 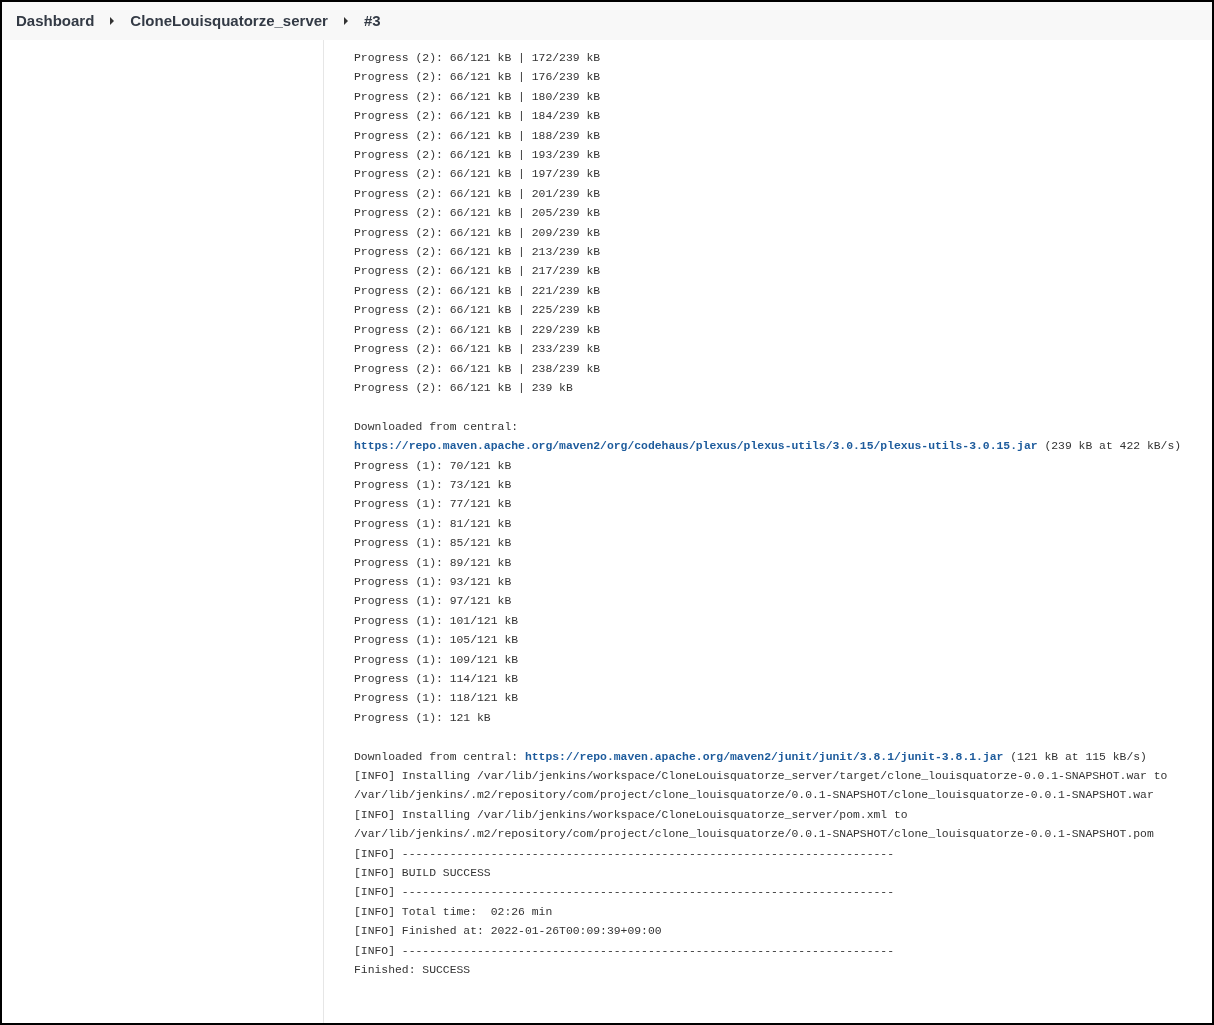 I want to click on log-line: Progress (1): 73/121 kB, so click(x=433, y=485).